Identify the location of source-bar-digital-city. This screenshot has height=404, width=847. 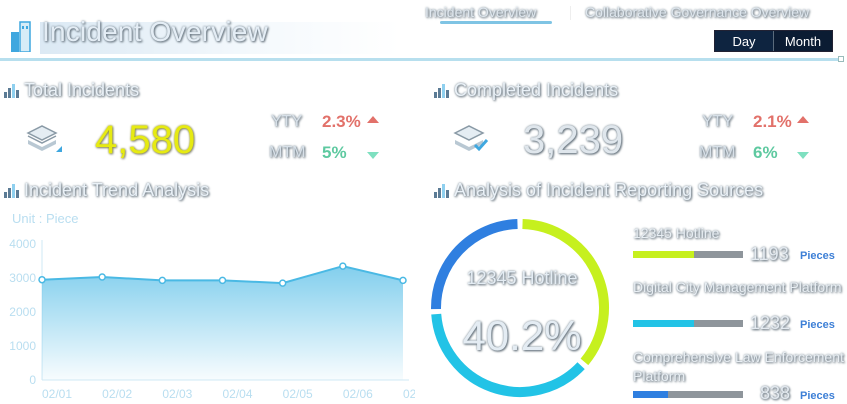
(688, 323).